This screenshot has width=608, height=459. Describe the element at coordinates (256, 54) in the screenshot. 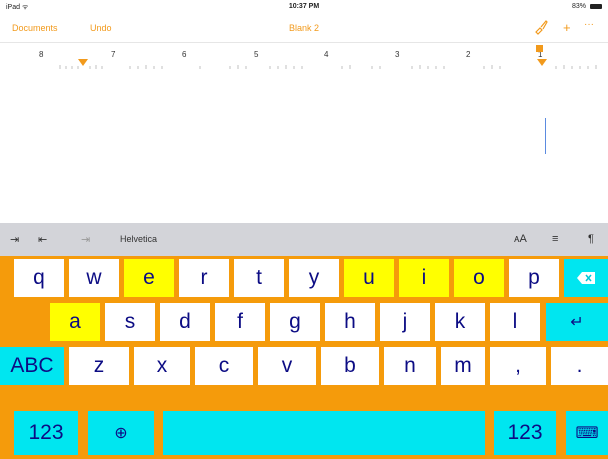

I see `ruler-number: 5` at that location.